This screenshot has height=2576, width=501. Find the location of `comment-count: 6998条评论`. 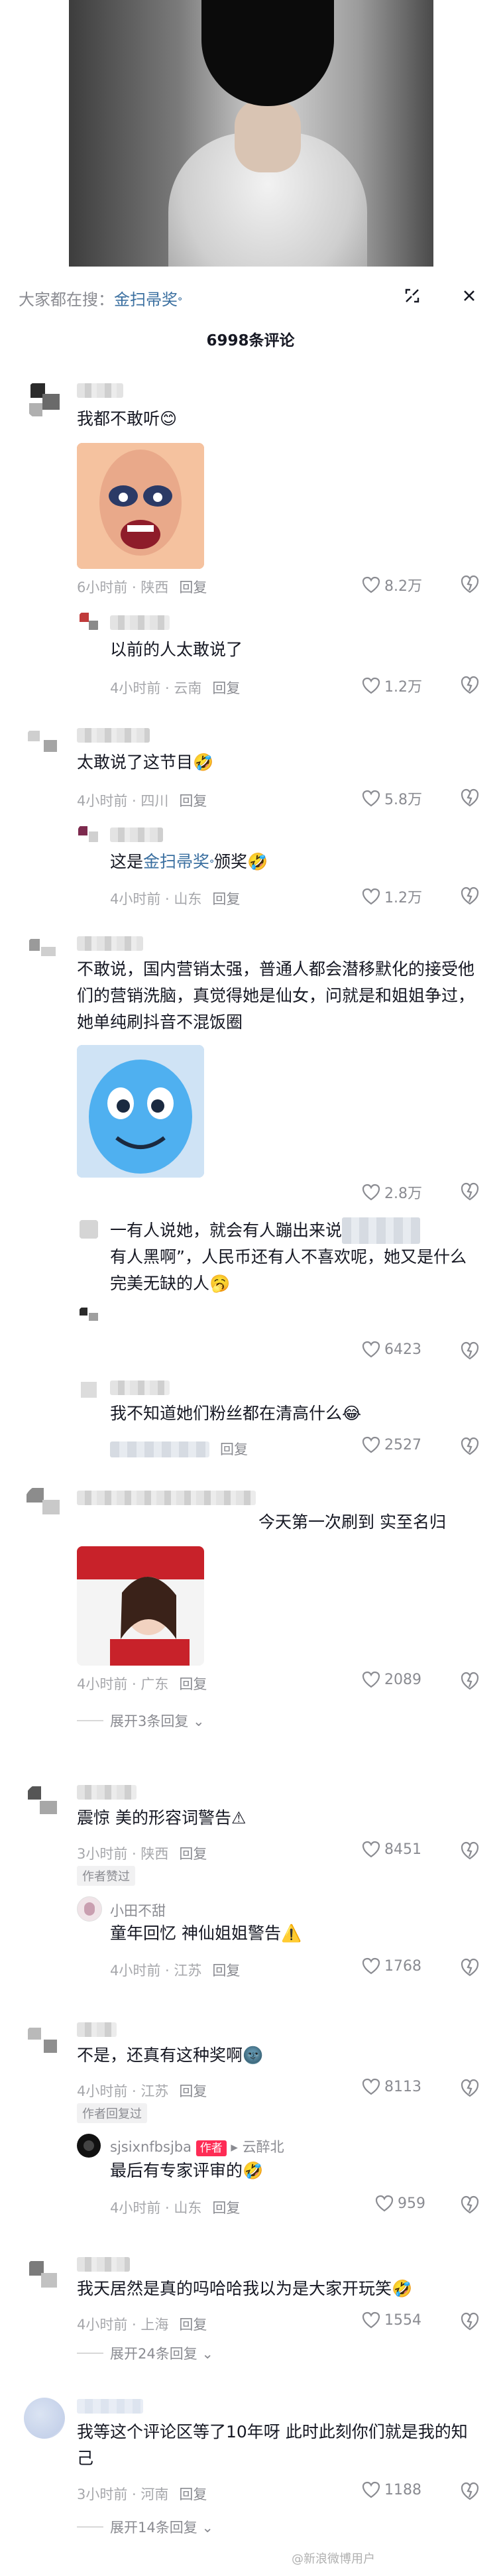

comment-count: 6998条评论 is located at coordinates (250, 340).